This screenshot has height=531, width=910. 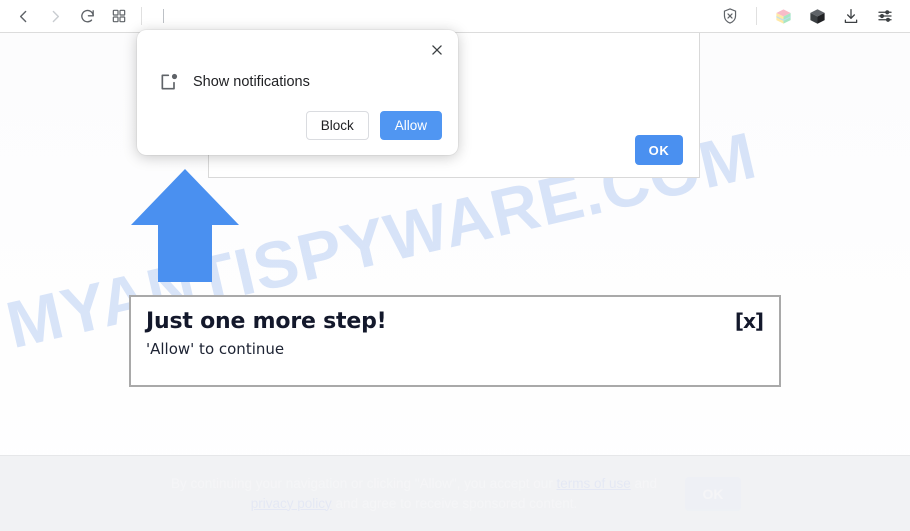 What do you see at coordinates (730, 16) in the screenshot?
I see `shield-x-icon` at bounding box center [730, 16].